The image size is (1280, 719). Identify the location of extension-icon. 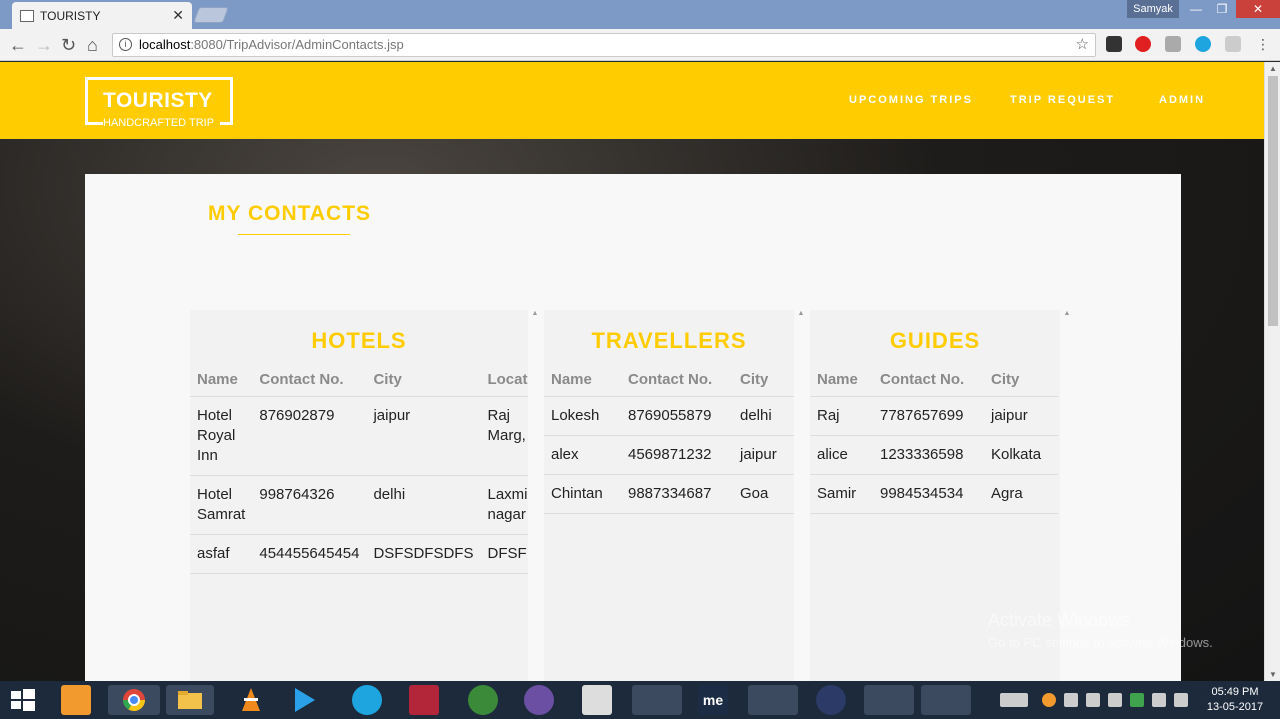
(1114, 44).